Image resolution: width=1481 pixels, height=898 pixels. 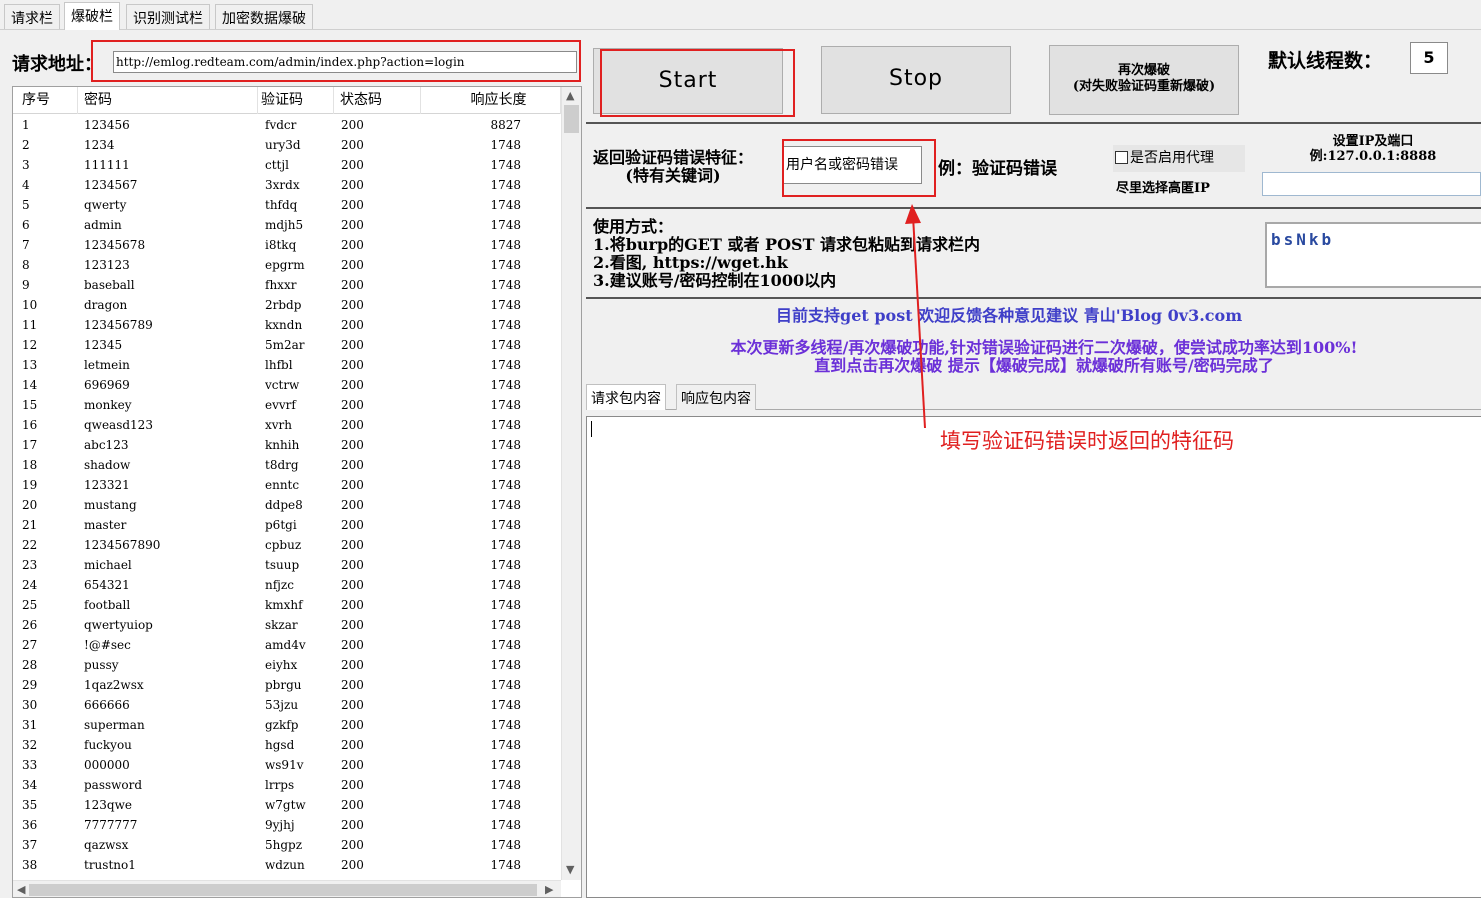 I want to click on tab-encrypted-bruteforce: 加密数据爆破, so click(x=264, y=16).